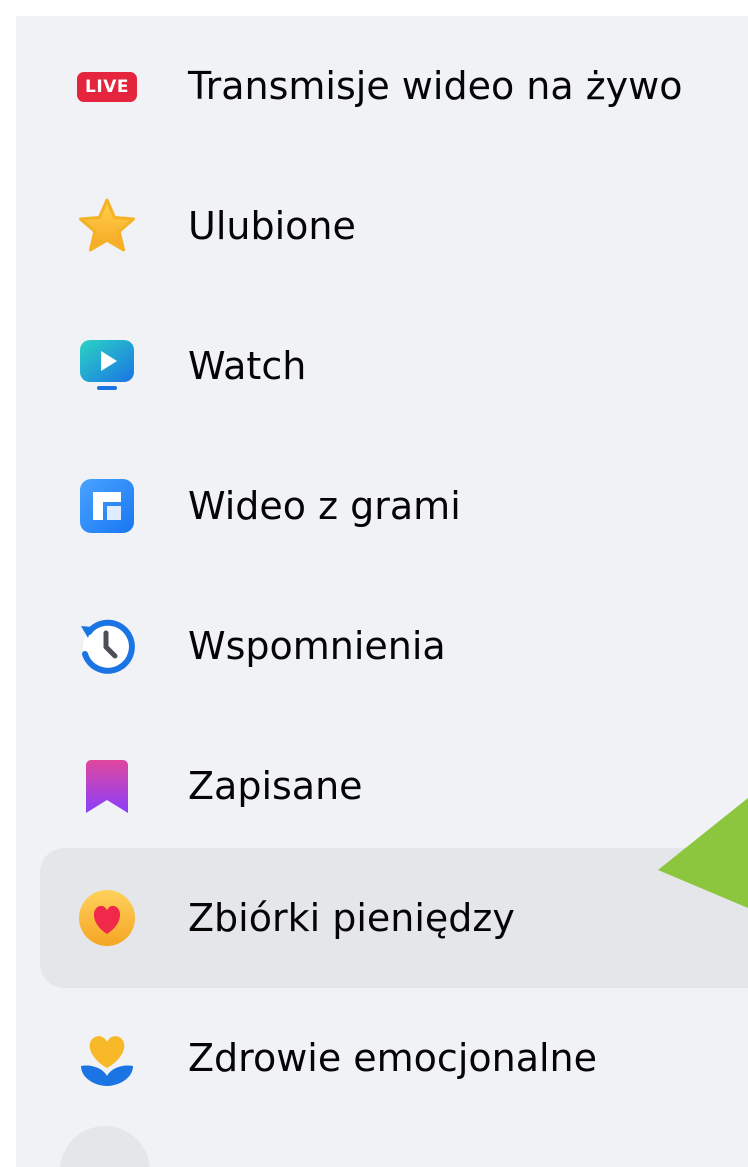 This screenshot has height=1167, width=748. What do you see at coordinates (247, 366) in the screenshot?
I see `menu-item-label: Watch` at bounding box center [247, 366].